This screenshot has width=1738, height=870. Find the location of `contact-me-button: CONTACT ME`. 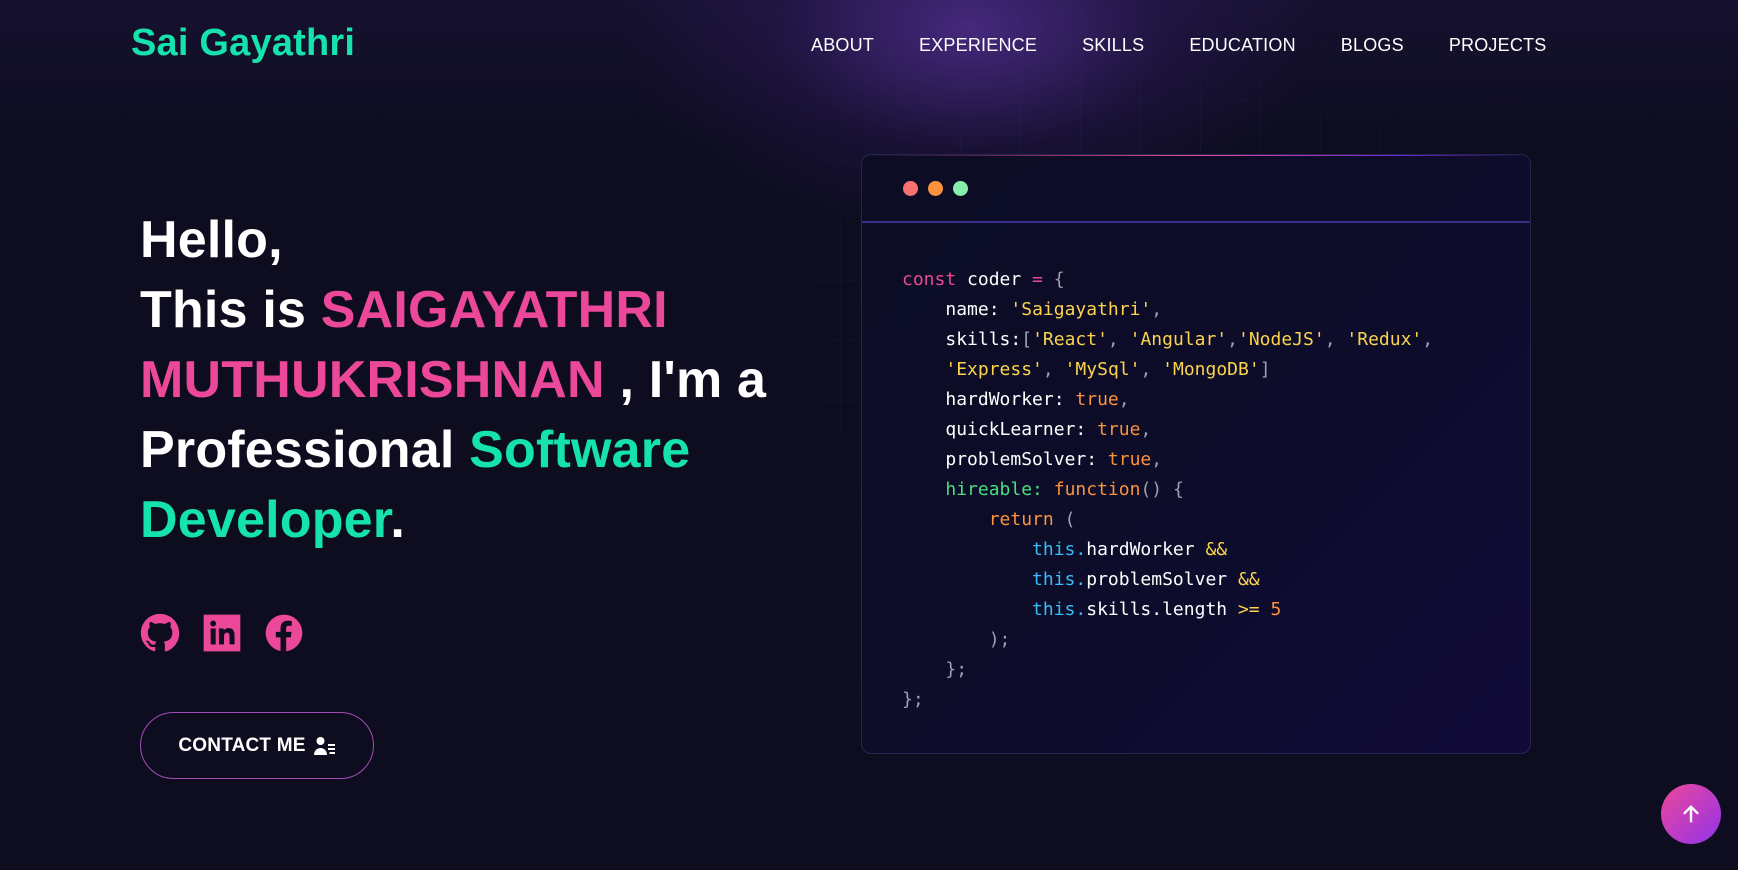

contact-me-button: CONTACT ME is located at coordinates (257, 745).